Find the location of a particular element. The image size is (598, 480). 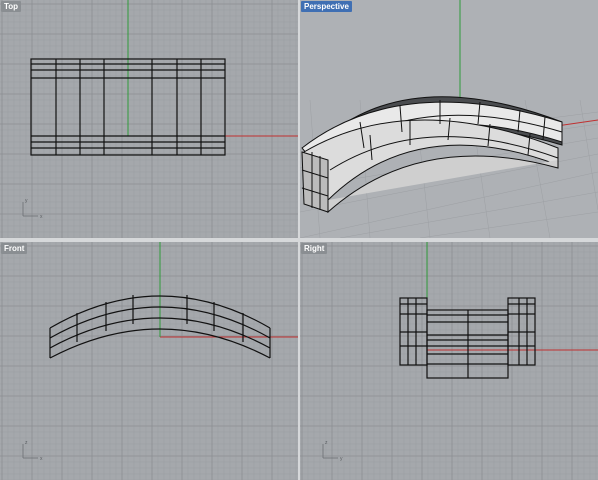

viewport-title-front: Front is located at coordinates (14, 248).